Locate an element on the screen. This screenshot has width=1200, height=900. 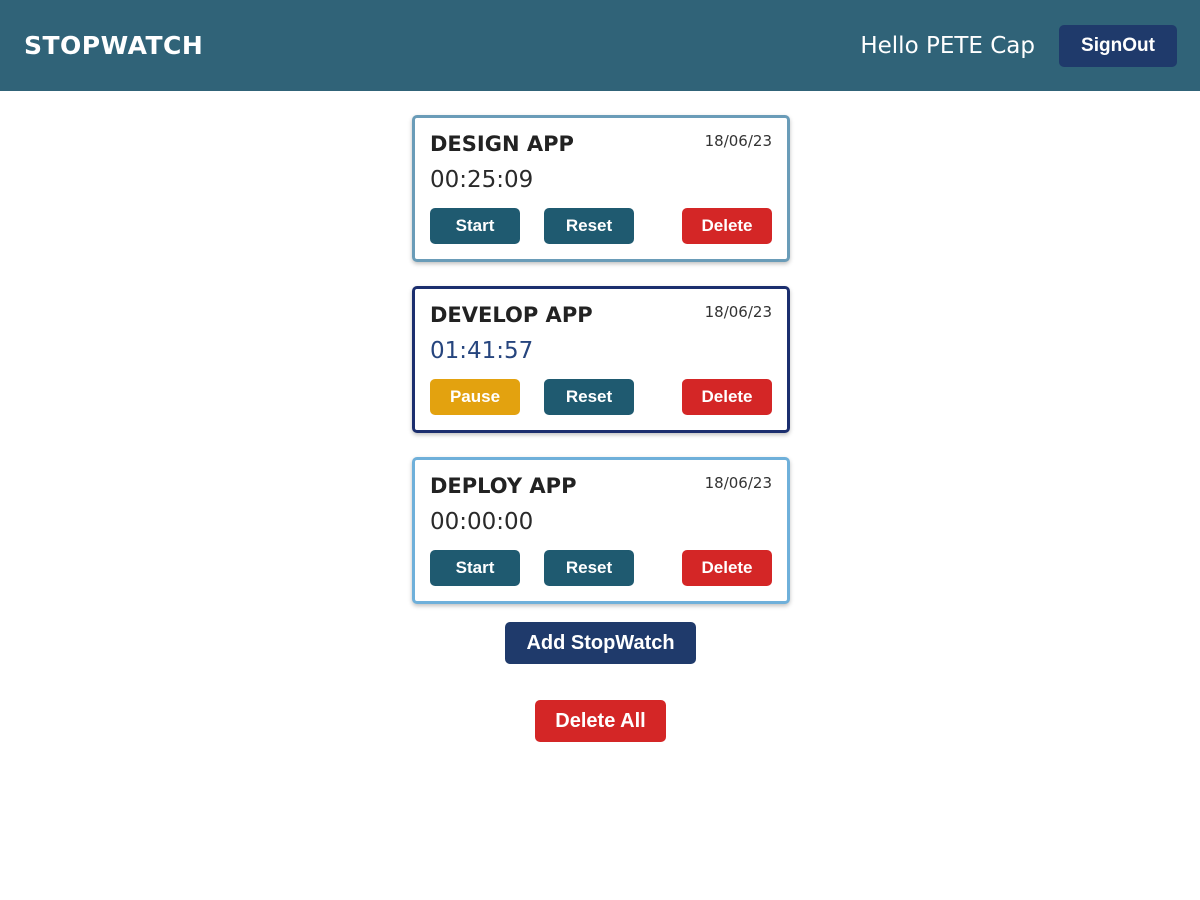
app-brand: STOPWATCH is located at coordinates (114, 45).